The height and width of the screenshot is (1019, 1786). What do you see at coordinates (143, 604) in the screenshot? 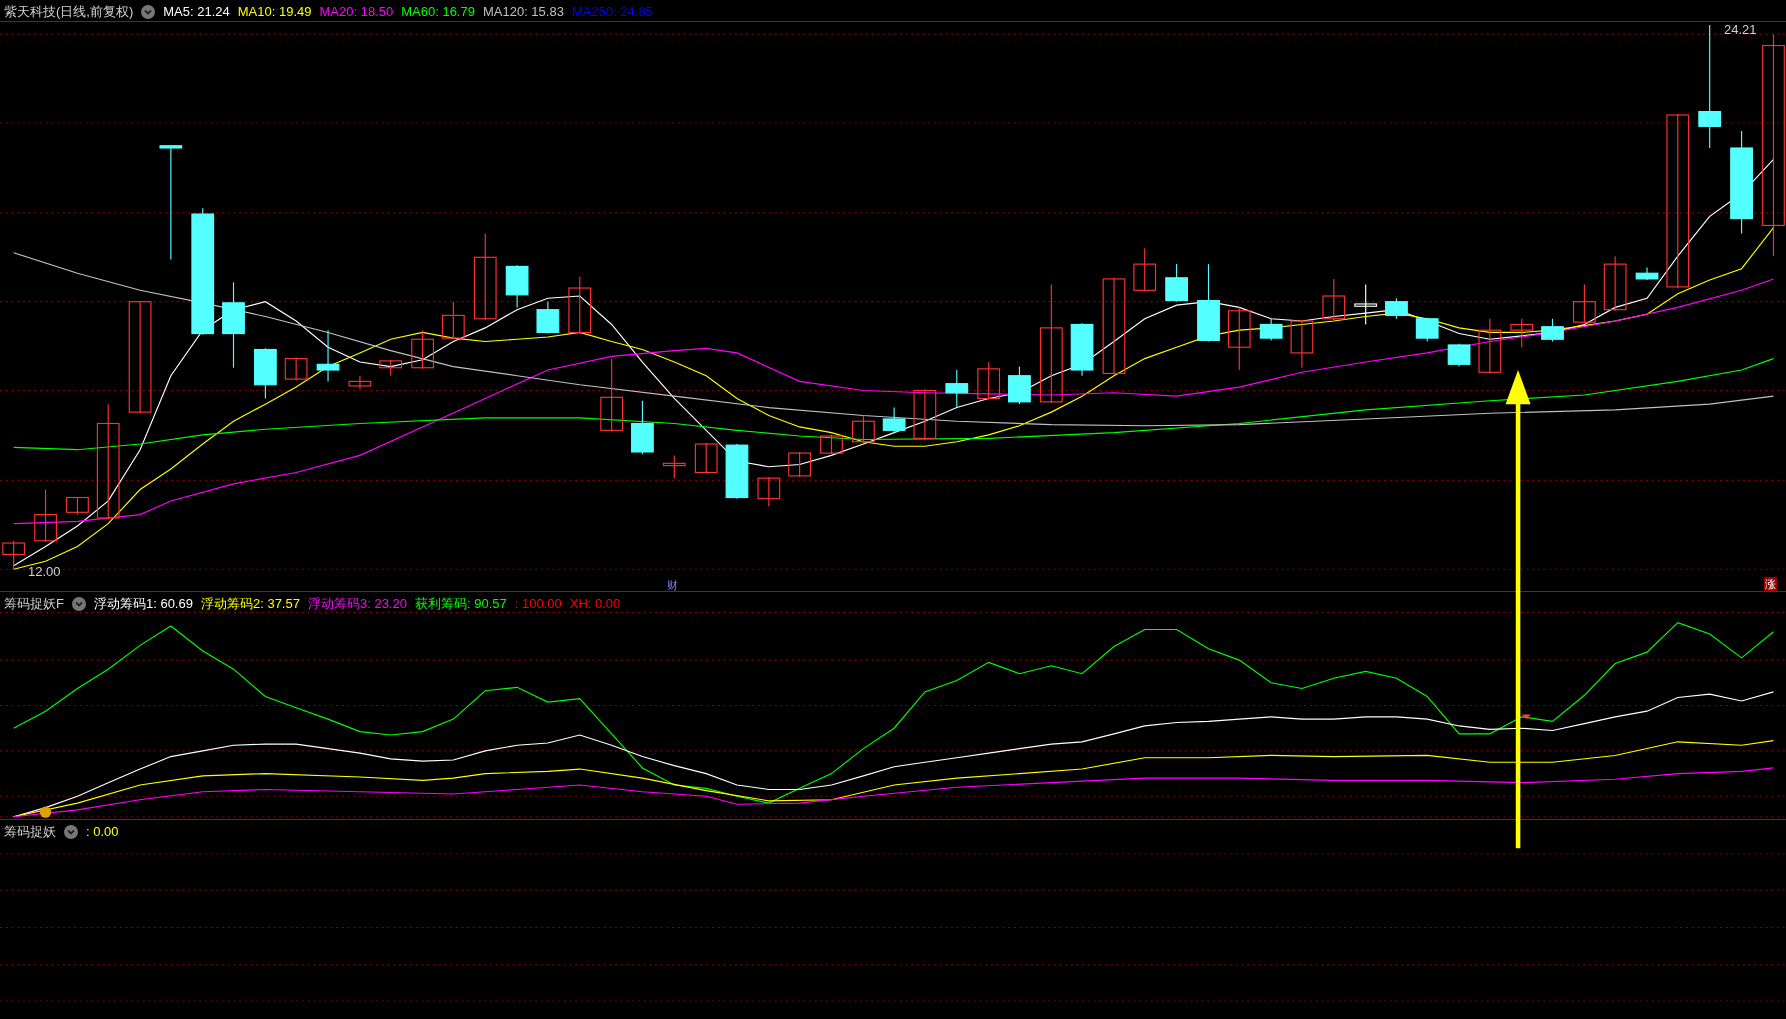
I see `indicator-value: 浮动筹码1: 60.69` at bounding box center [143, 604].